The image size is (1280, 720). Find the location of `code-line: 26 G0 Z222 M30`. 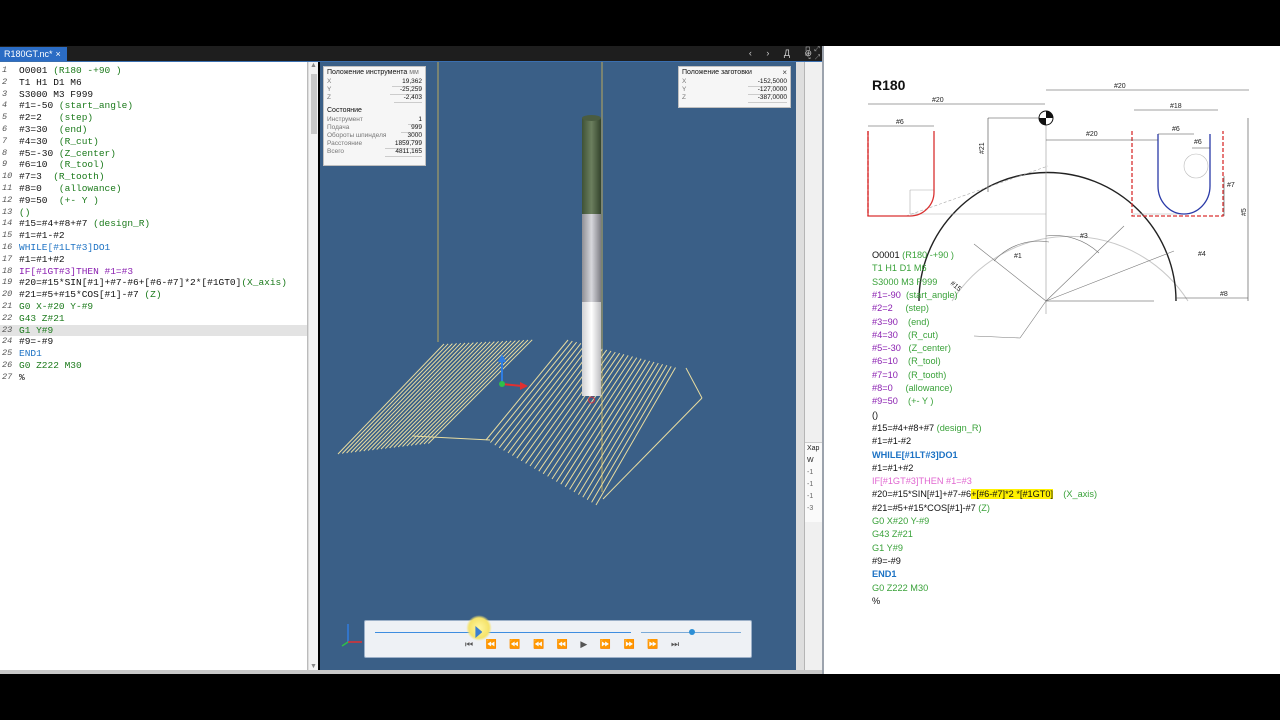

code-line: 26 G0 Z222 M30 is located at coordinates (153, 366).